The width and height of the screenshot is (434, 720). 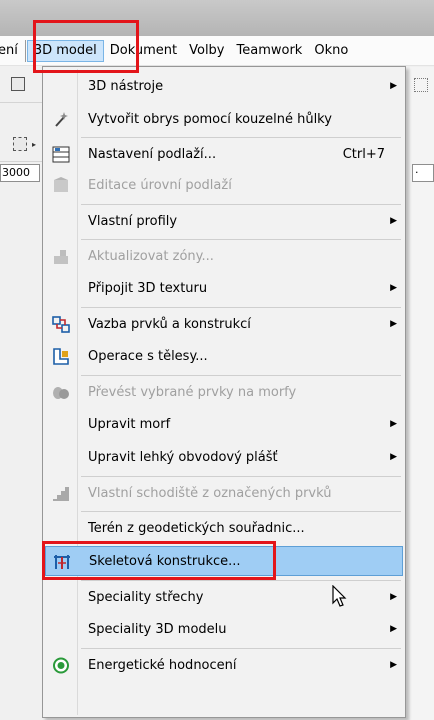 I want to click on menu-row-label: Vlastní schodiště z označených prvků, so click(x=210, y=493).